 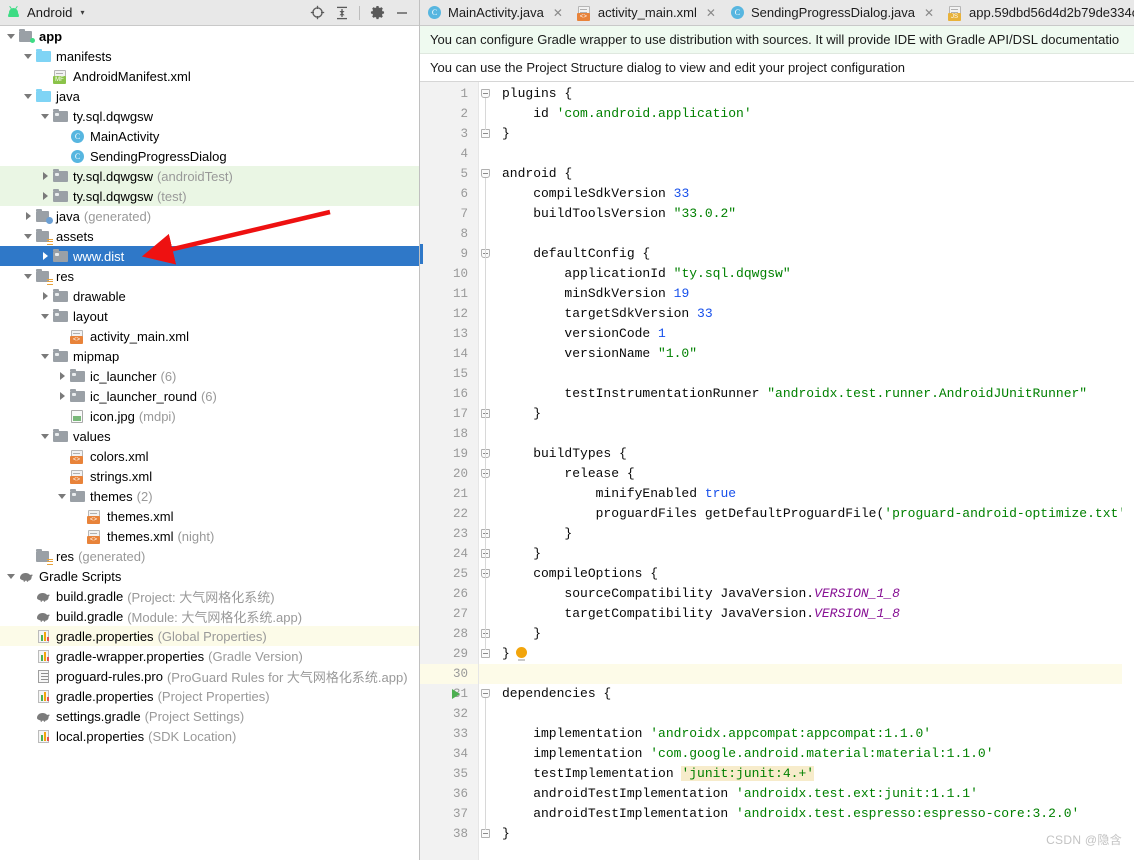 I want to click on tree-node-values: values, so click(x=209, y=436).